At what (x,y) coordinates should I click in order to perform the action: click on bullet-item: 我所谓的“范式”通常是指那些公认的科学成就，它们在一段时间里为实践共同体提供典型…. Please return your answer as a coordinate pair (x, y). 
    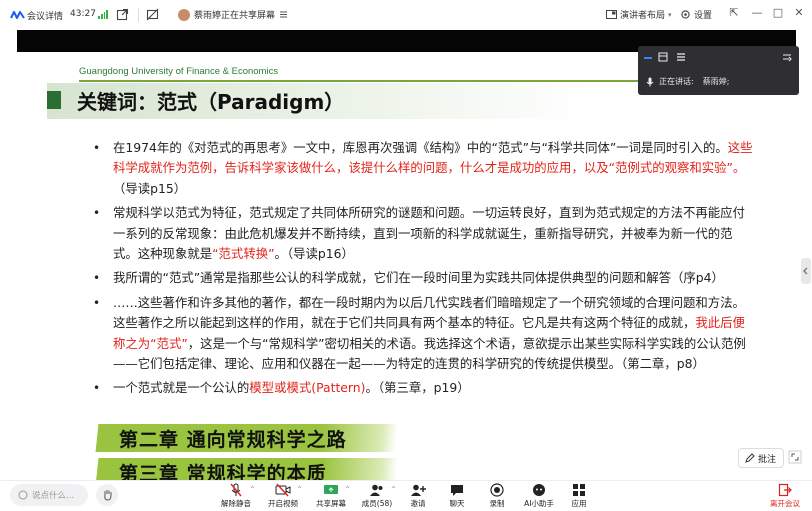
    Looking at the image, I should click on (423, 278).